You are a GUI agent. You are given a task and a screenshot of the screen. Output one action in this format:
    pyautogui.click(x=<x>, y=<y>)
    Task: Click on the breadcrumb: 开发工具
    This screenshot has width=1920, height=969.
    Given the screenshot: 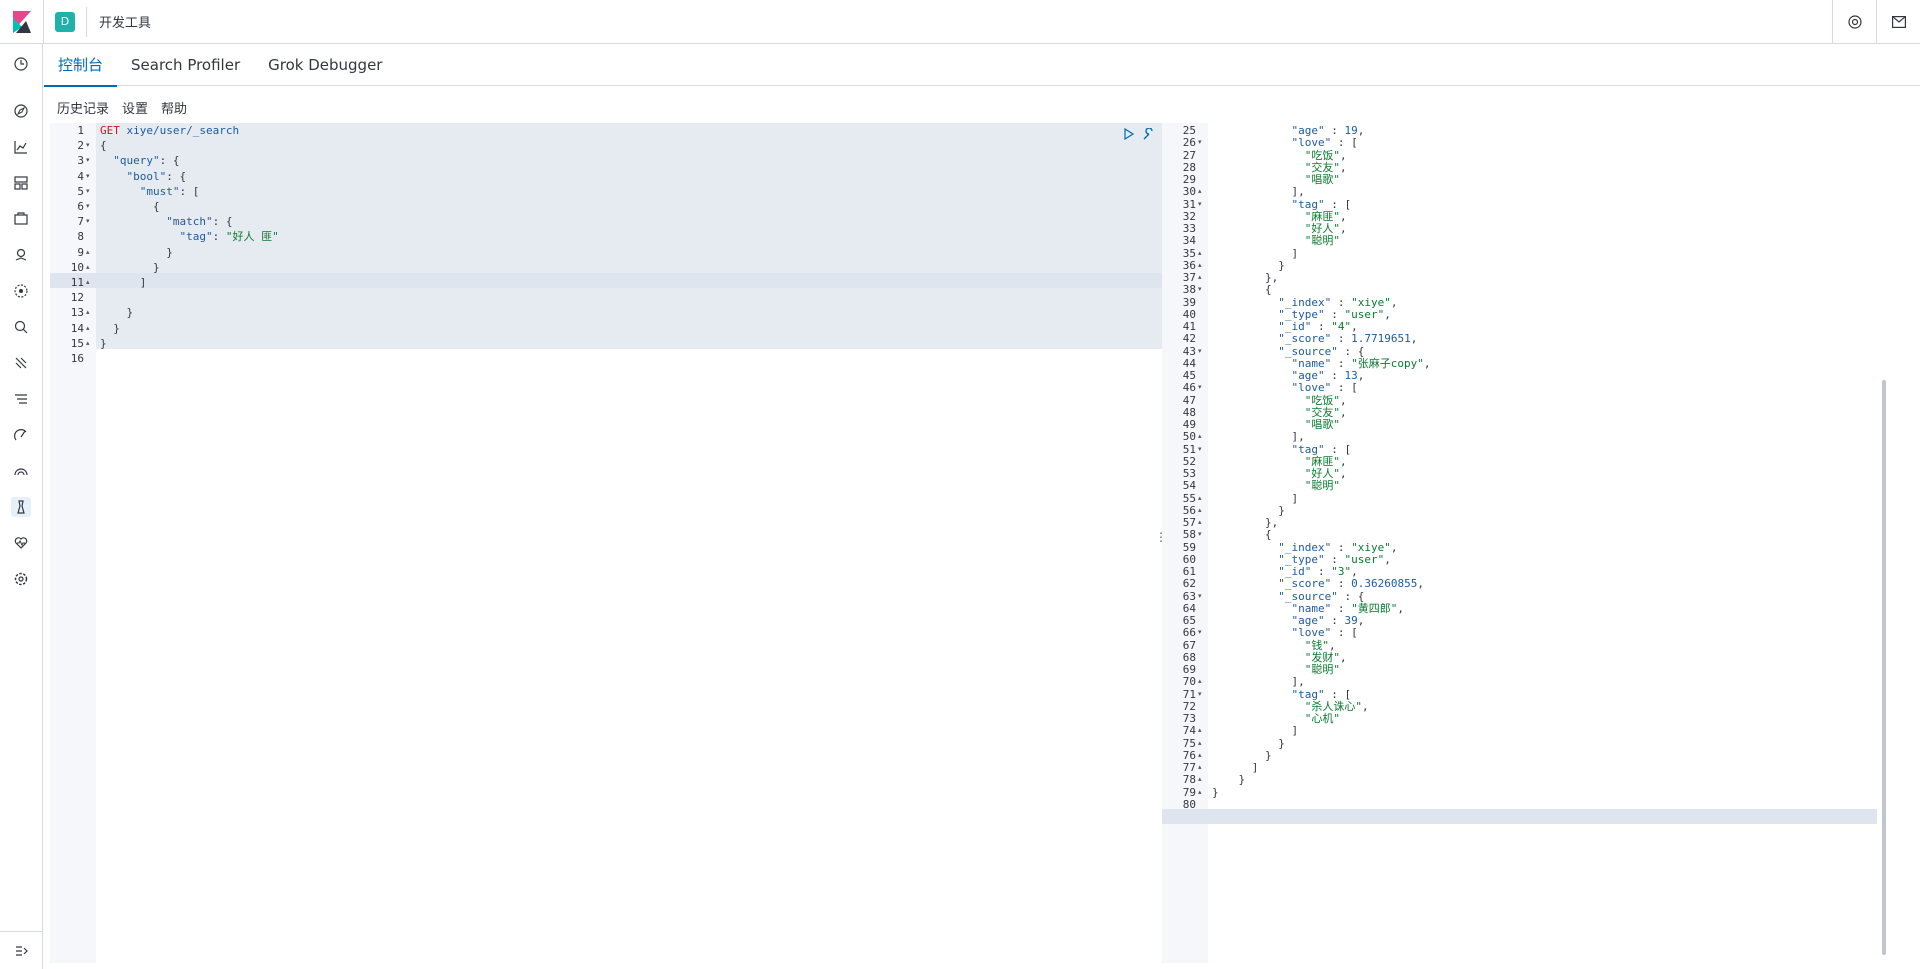 What is the action you would take?
    pyautogui.click(x=125, y=23)
    